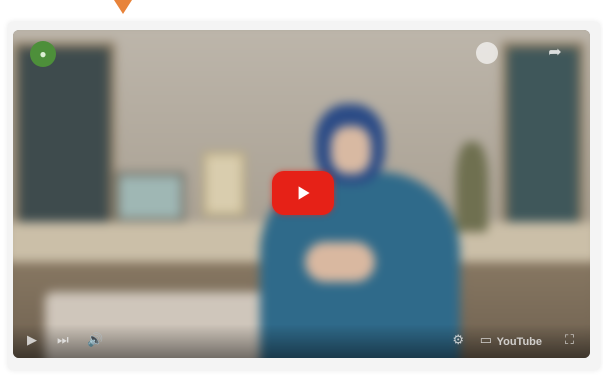  What do you see at coordinates (555, 53) in the screenshot?
I see `share-icon: ➦` at bounding box center [555, 53].